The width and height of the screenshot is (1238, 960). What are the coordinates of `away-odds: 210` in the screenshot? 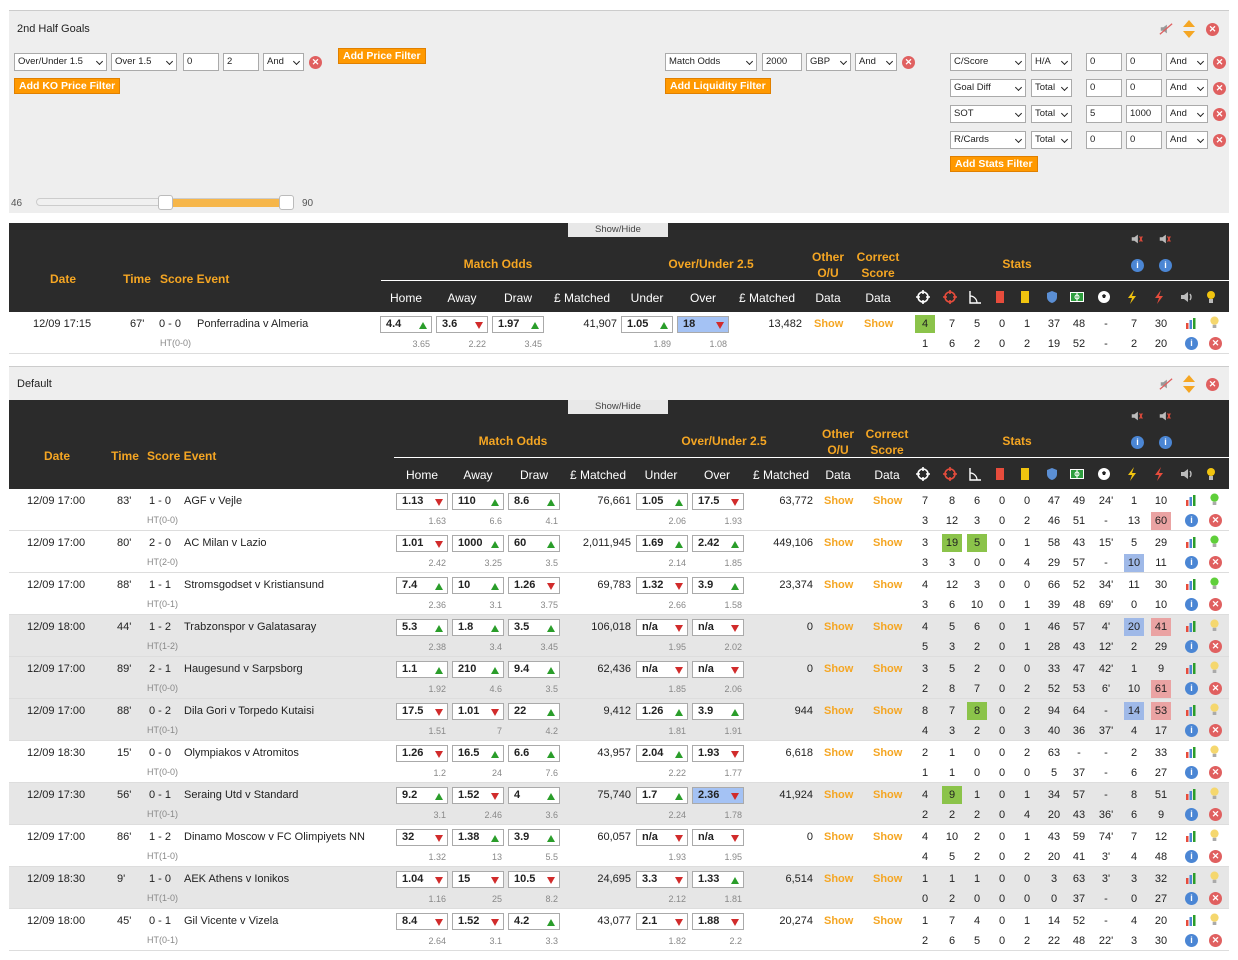 It's located at (478, 669).